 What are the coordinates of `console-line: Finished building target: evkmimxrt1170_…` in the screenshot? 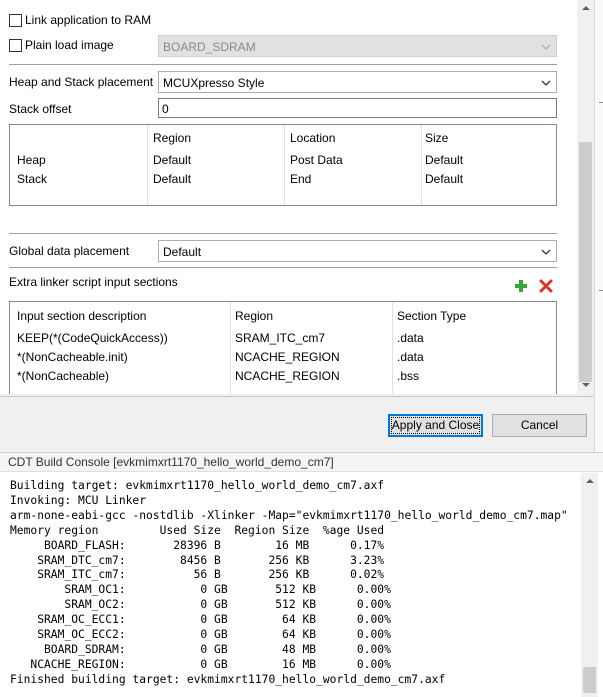 It's located at (228, 679).